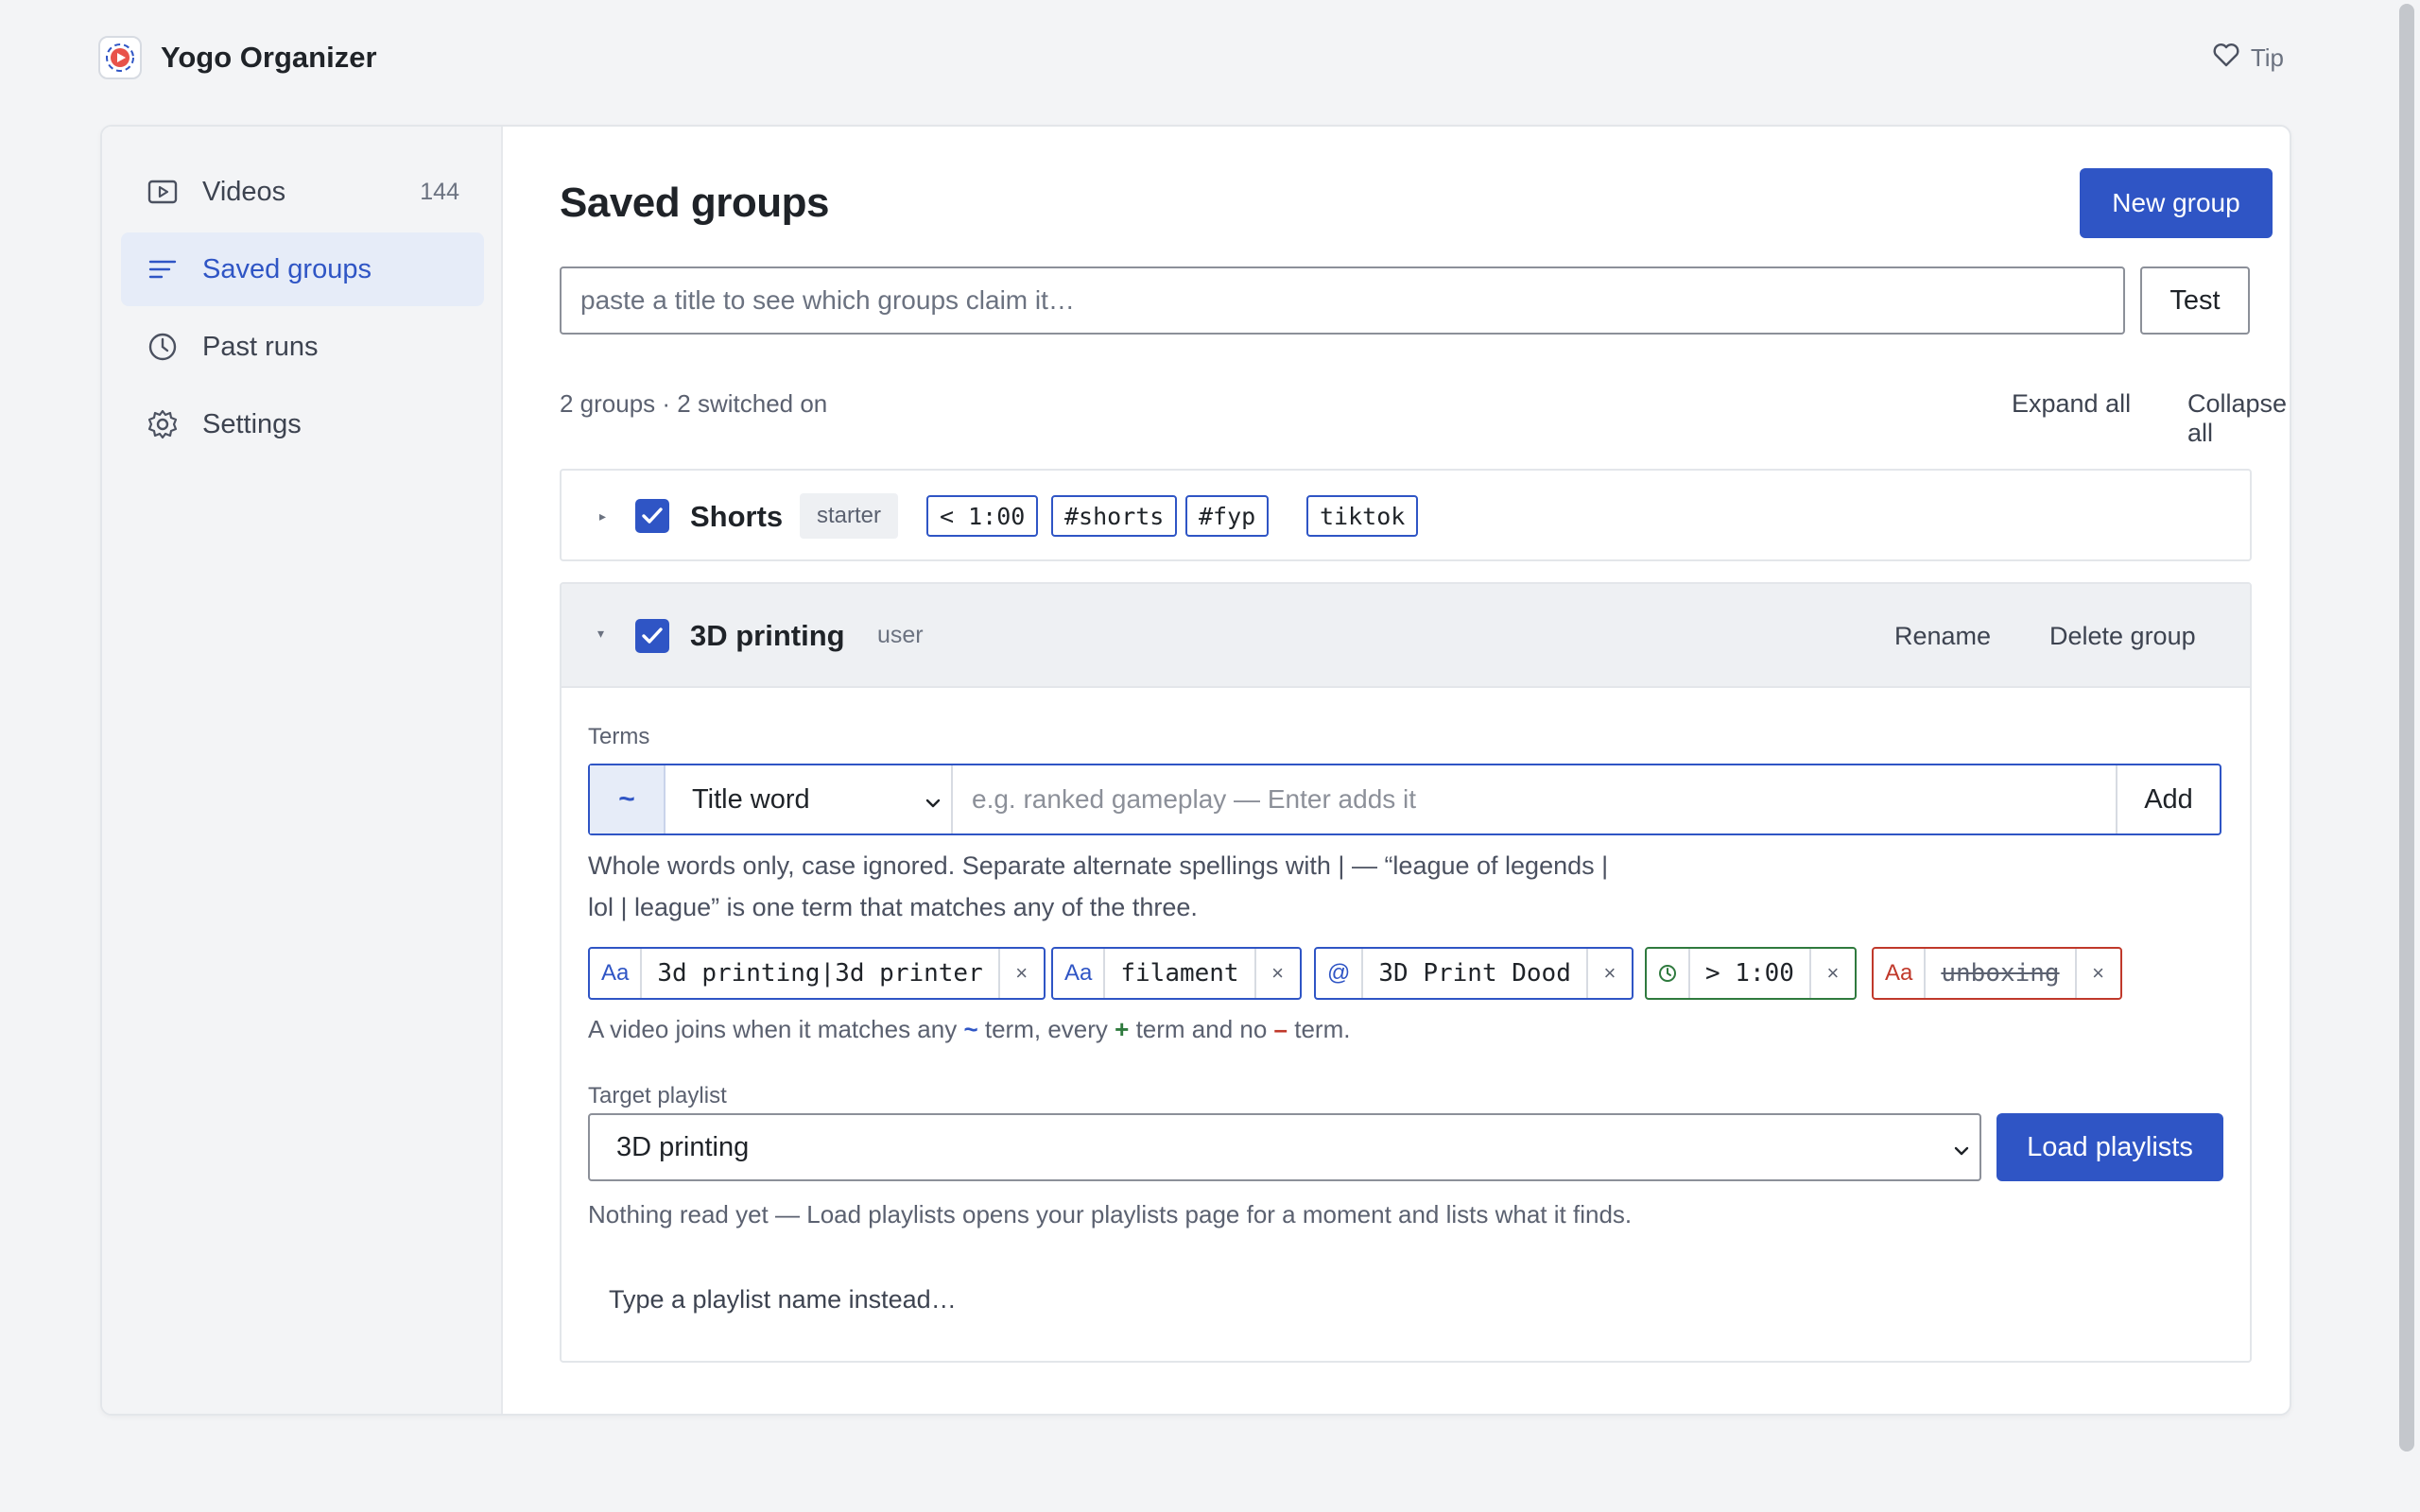 This screenshot has height=1512, width=2420. What do you see at coordinates (694, 403) in the screenshot?
I see `groups-summary: 2 groups · 2 switched on` at bounding box center [694, 403].